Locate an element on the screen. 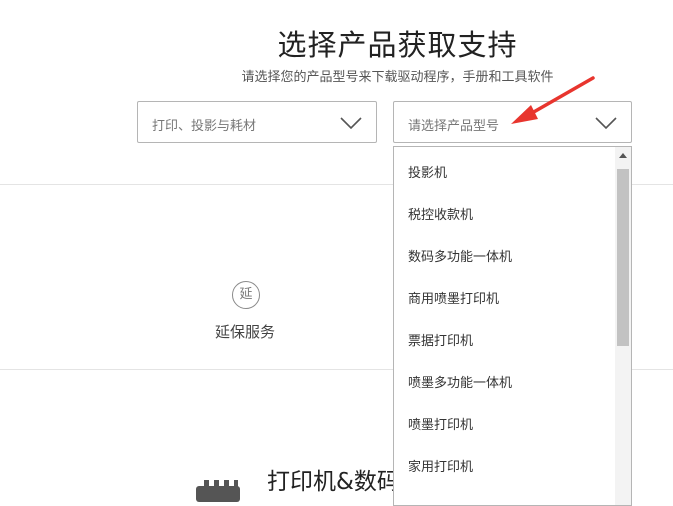  category-select-value: 打印、投影与耗材 is located at coordinates (204, 126).